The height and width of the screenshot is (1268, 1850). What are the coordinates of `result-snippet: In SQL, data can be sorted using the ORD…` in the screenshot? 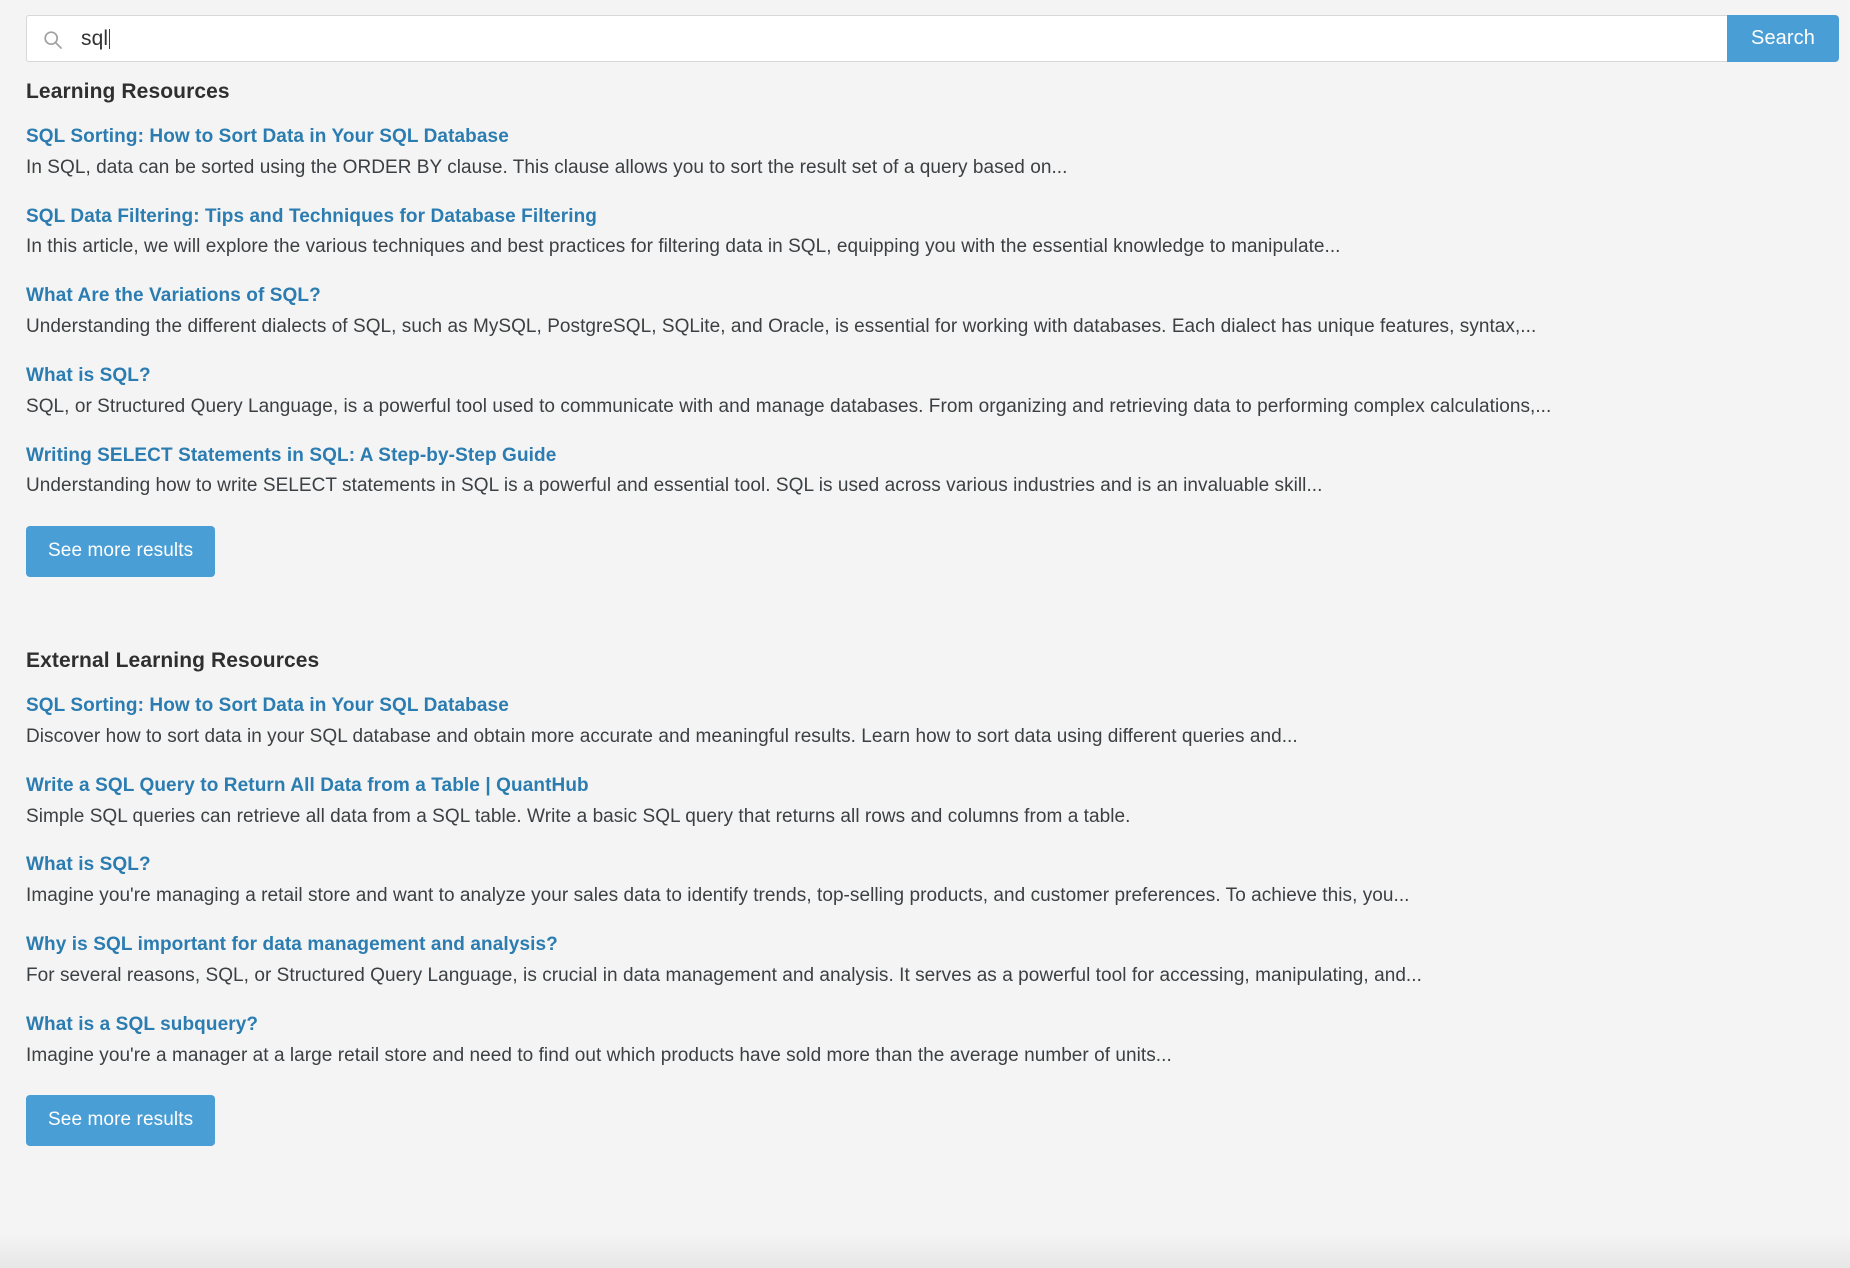 It's located at (547, 167).